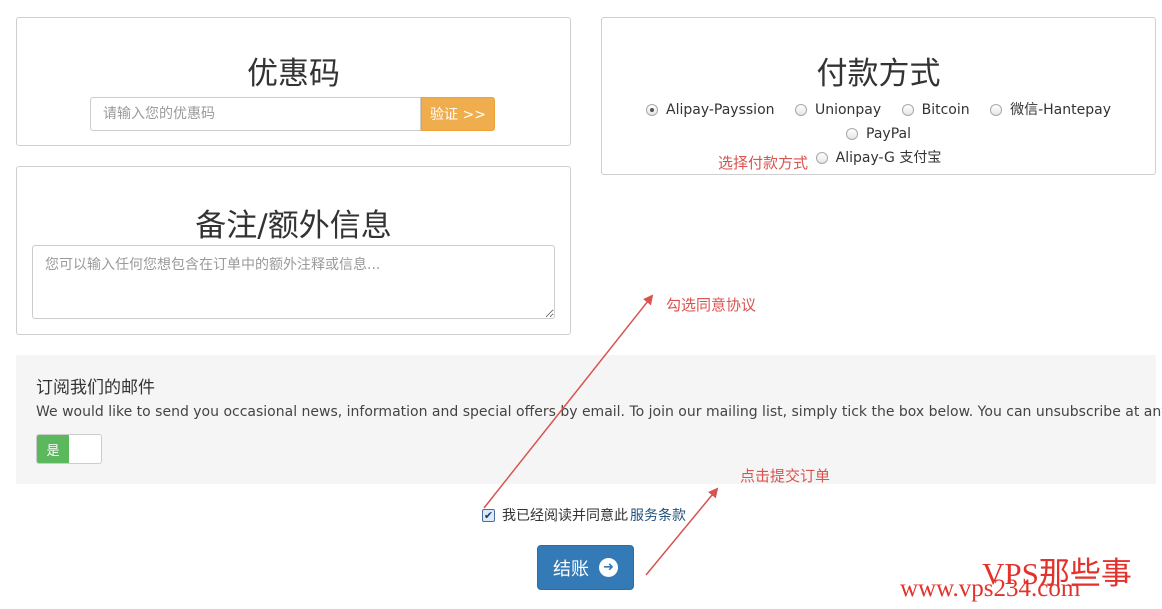  Describe the element at coordinates (458, 114) in the screenshot. I see `validate-promo-button: 验证 >>` at that location.